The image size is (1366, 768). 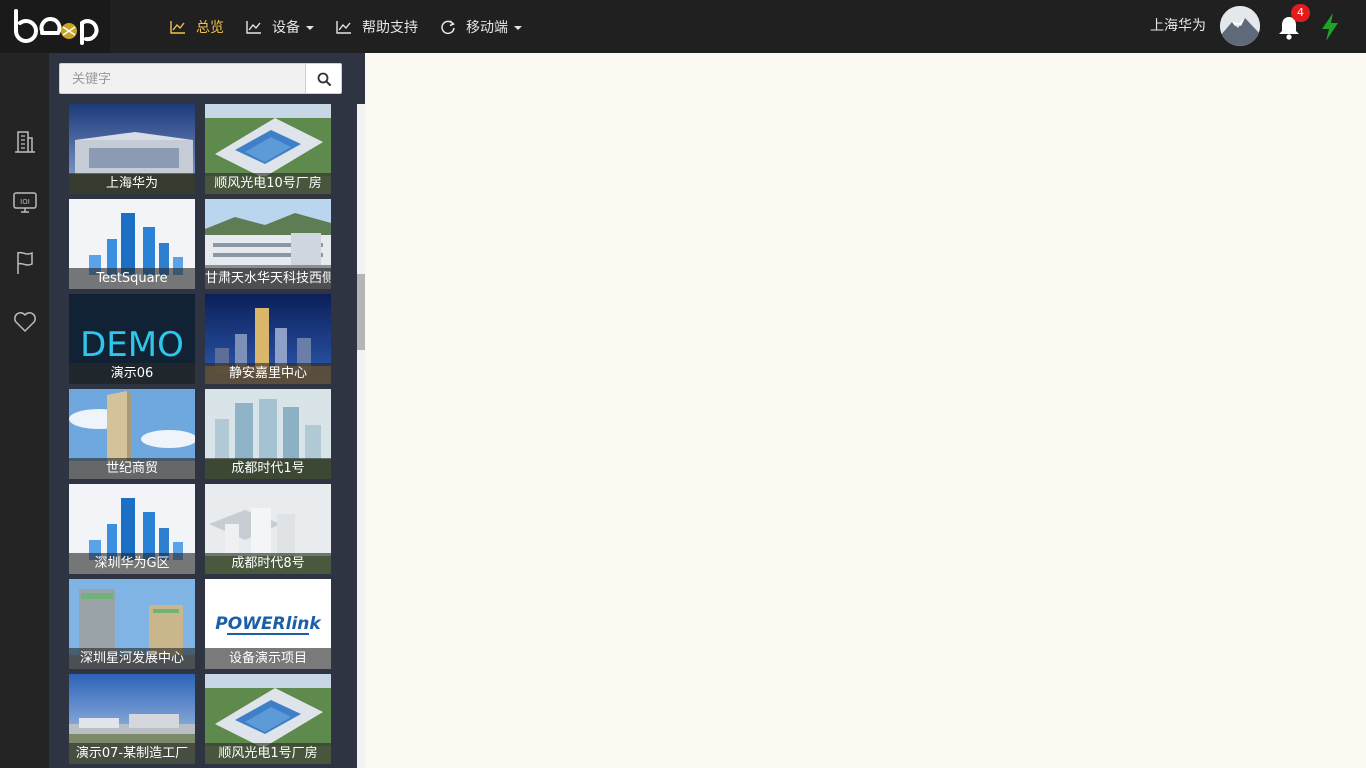 I want to click on main-nav: 总览 设备 帮助支持 移动端, so click(x=357, y=26).